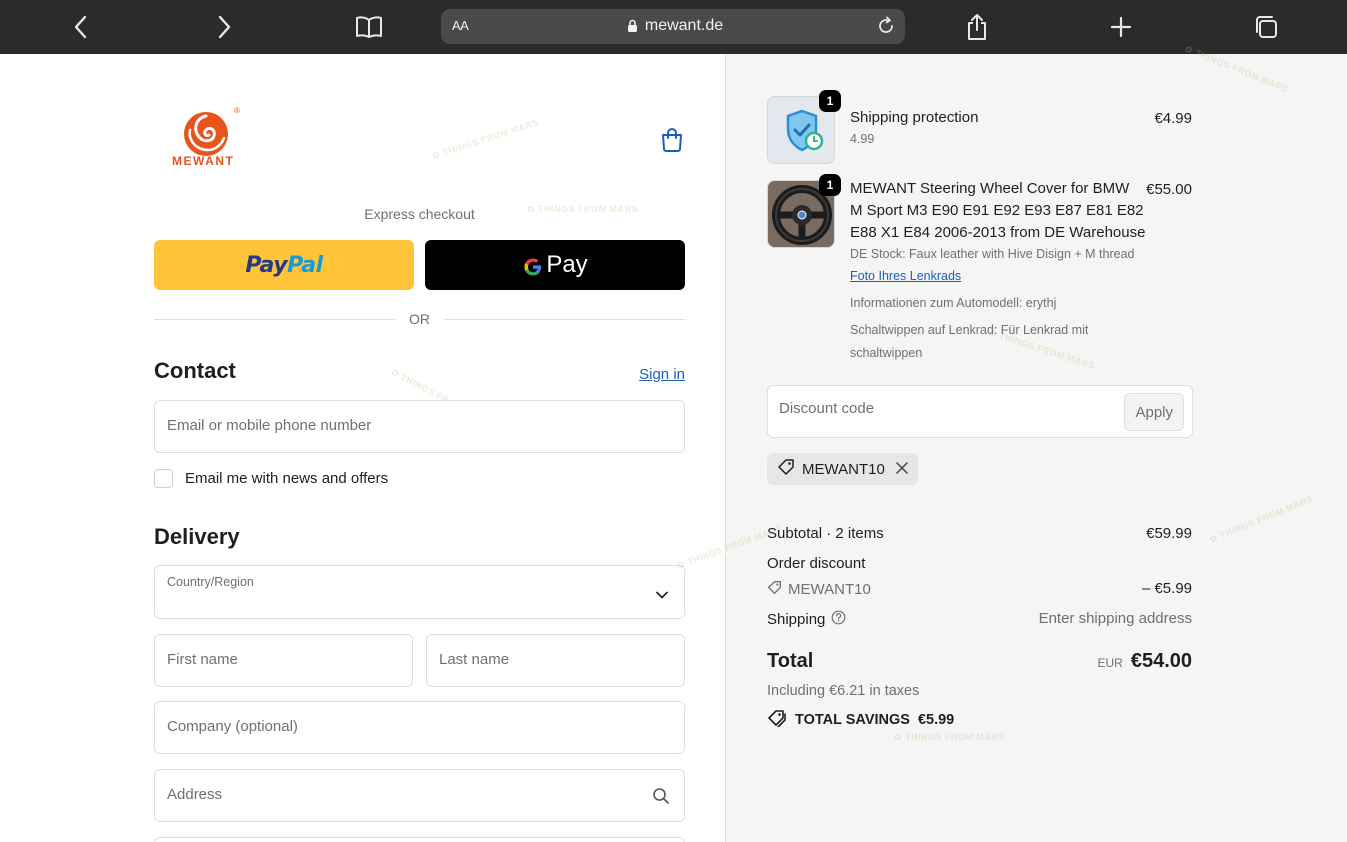 The image size is (1347, 842). I want to click on currency-code: EUR, so click(1110, 663).